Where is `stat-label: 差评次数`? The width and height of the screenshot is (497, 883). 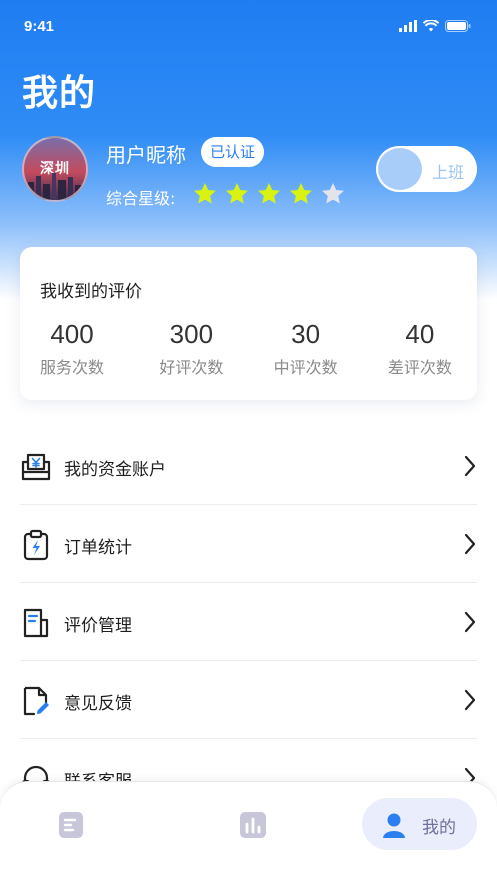 stat-label: 差评次数 is located at coordinates (419, 367).